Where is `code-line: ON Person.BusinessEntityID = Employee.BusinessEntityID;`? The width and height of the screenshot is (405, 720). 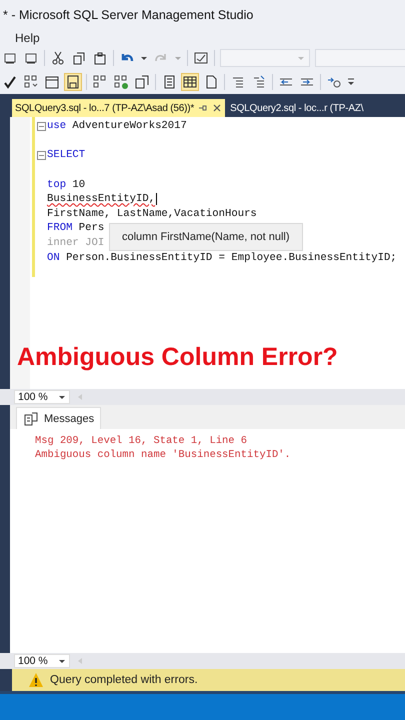
code-line: ON Person.BusinessEntityID = Employee.BusinessEntityID; is located at coordinates (222, 258).